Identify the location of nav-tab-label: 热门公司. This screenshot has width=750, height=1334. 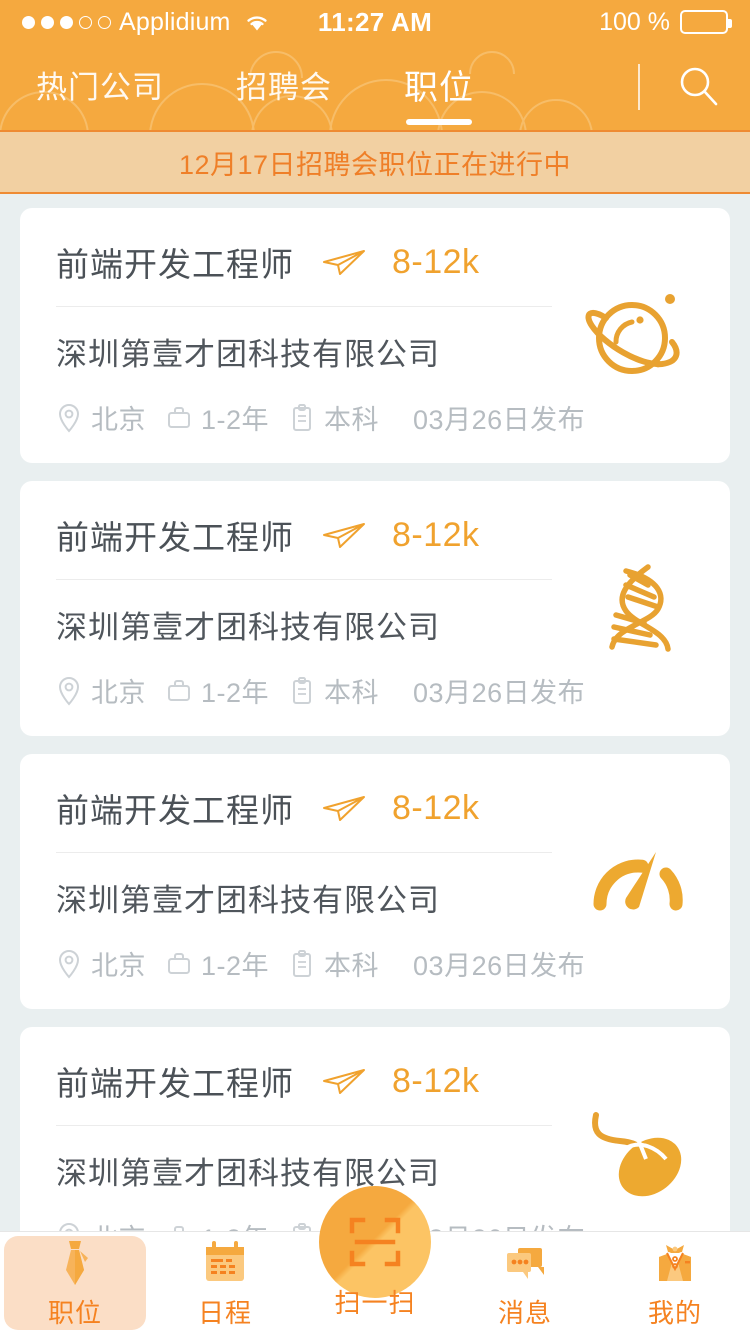
(100, 87).